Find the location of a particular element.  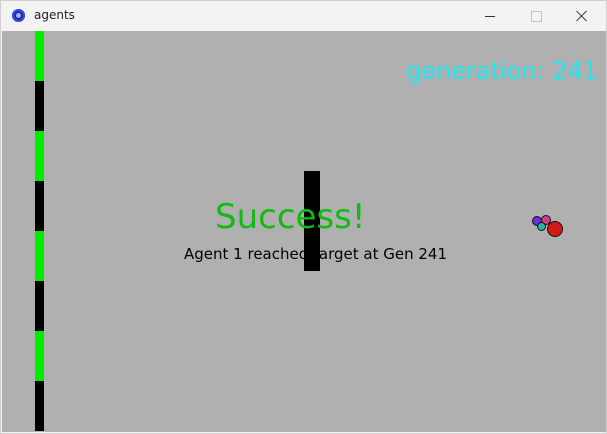

target-reached-message: Agent 1 reached target at Gen 241 is located at coordinates (315, 254).